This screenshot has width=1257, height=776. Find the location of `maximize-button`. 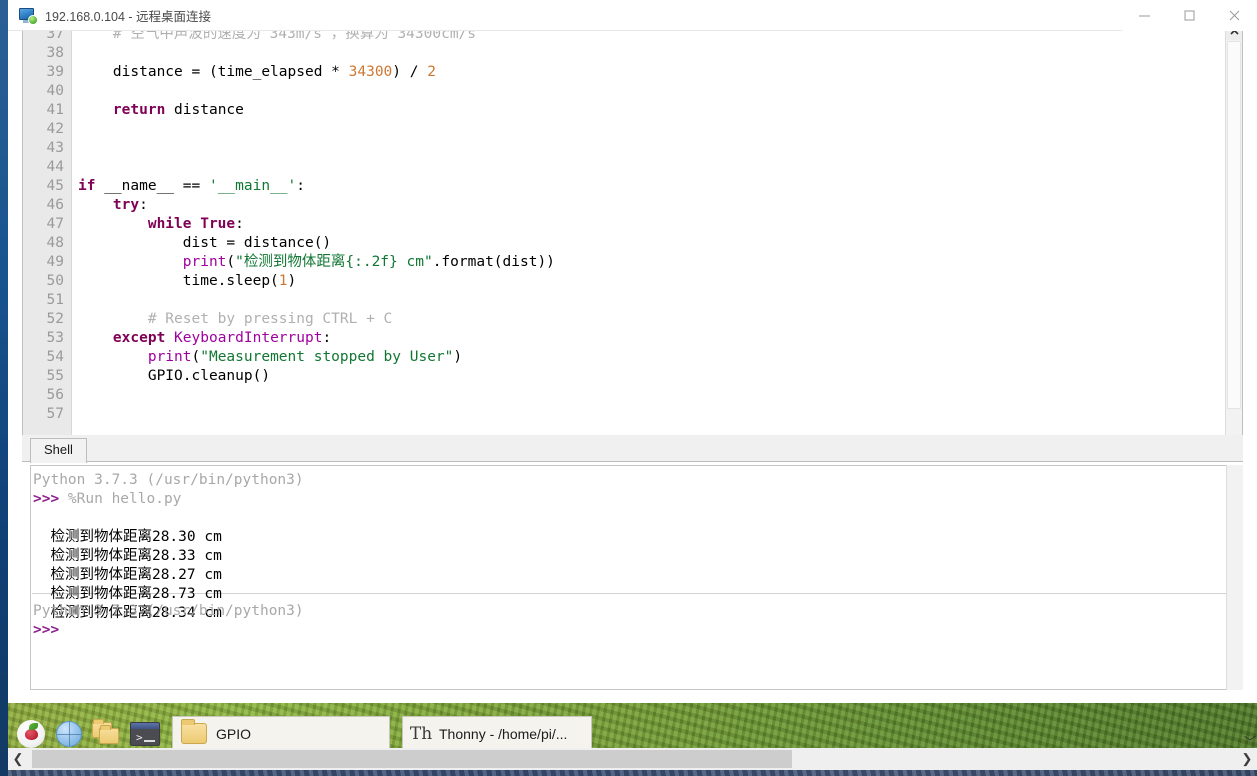

maximize-button is located at coordinates (1189, 15).